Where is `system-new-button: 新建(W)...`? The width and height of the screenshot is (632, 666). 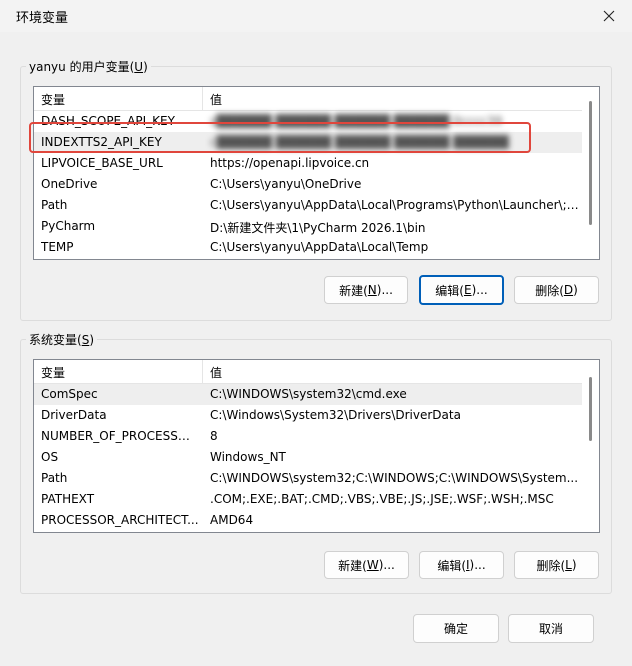
system-new-button: 新建(W)... is located at coordinates (366, 565).